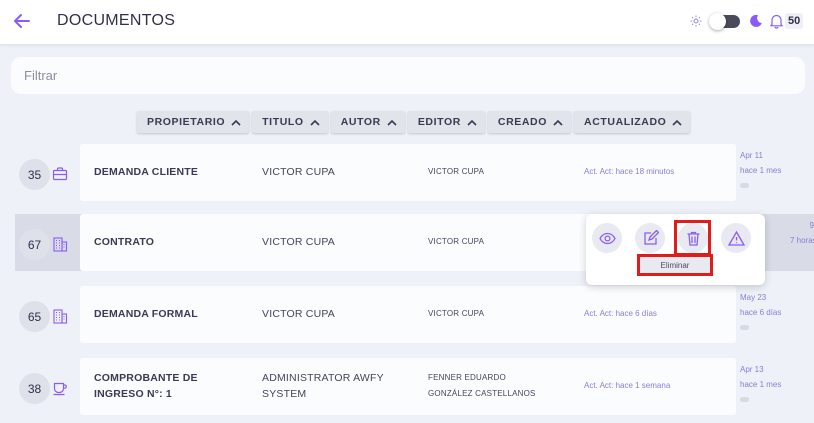 The height and width of the screenshot is (423, 814). I want to click on sort-label: AUTOR, so click(360, 122).